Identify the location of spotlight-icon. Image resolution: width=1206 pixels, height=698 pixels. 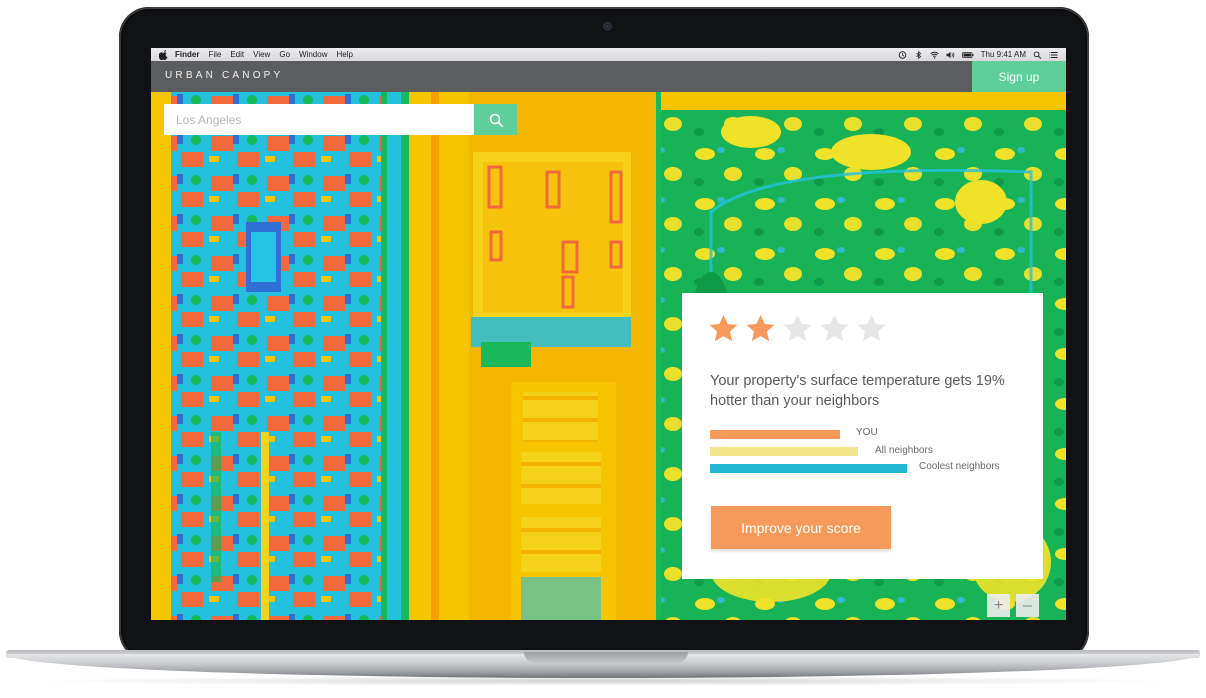
(1037, 54).